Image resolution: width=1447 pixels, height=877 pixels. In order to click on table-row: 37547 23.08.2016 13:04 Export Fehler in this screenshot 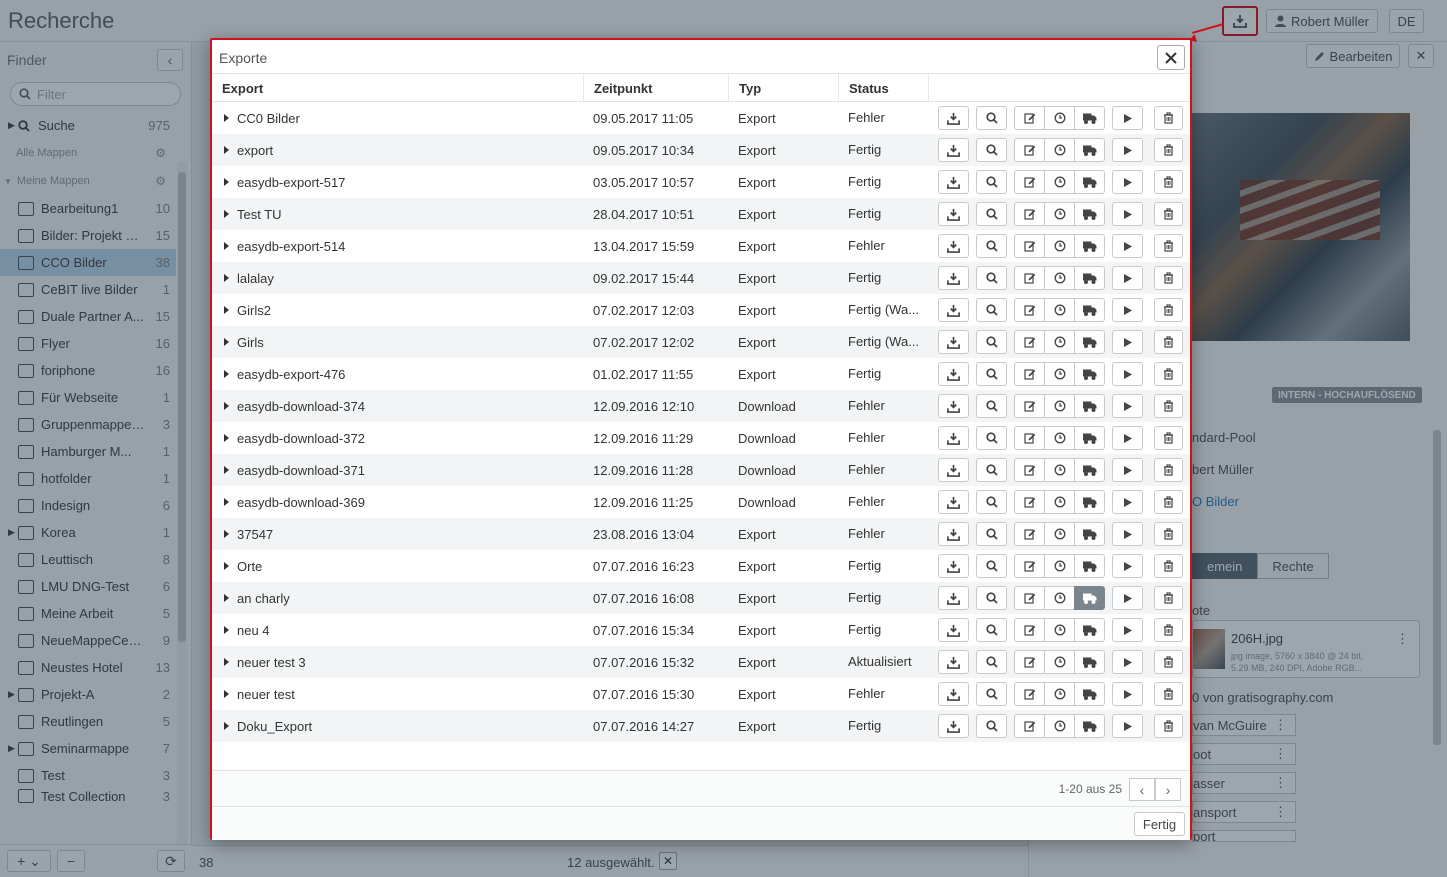, I will do `click(701, 534)`.